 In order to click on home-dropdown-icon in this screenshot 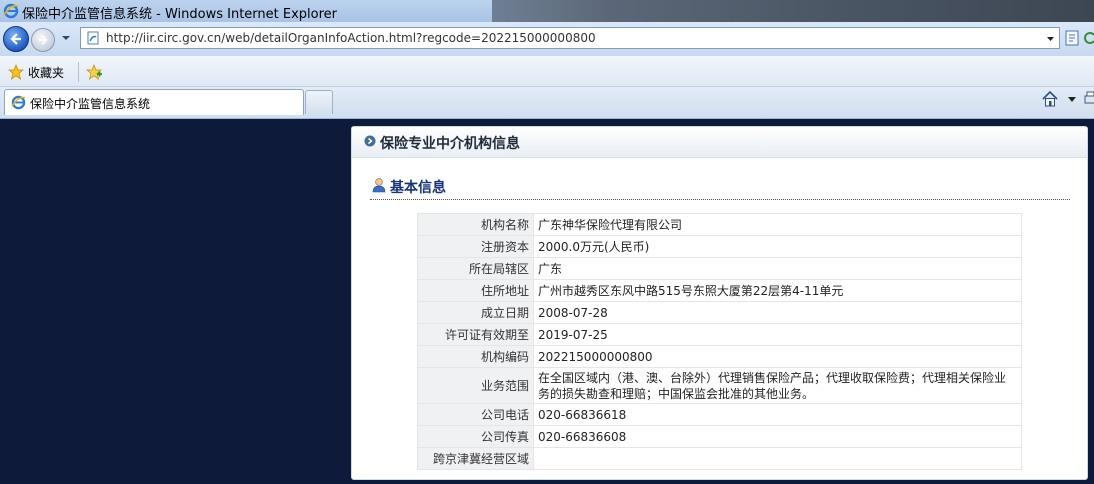, I will do `click(1072, 100)`.